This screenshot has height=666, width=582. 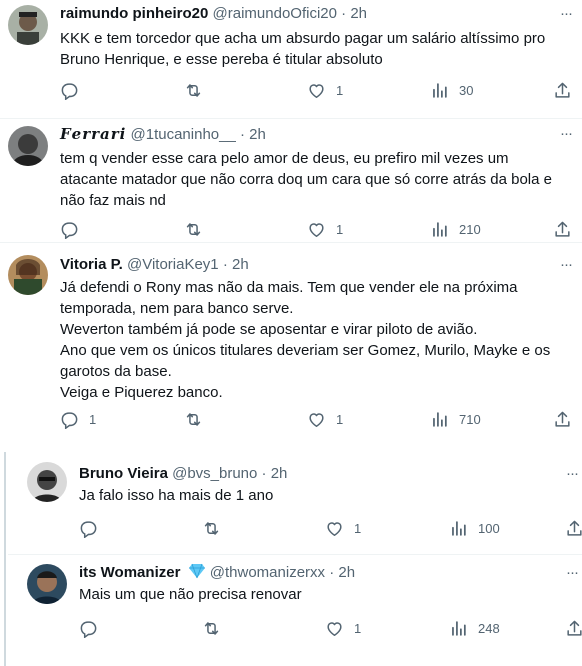 I want to click on views-button: 210, so click(x=455, y=229).